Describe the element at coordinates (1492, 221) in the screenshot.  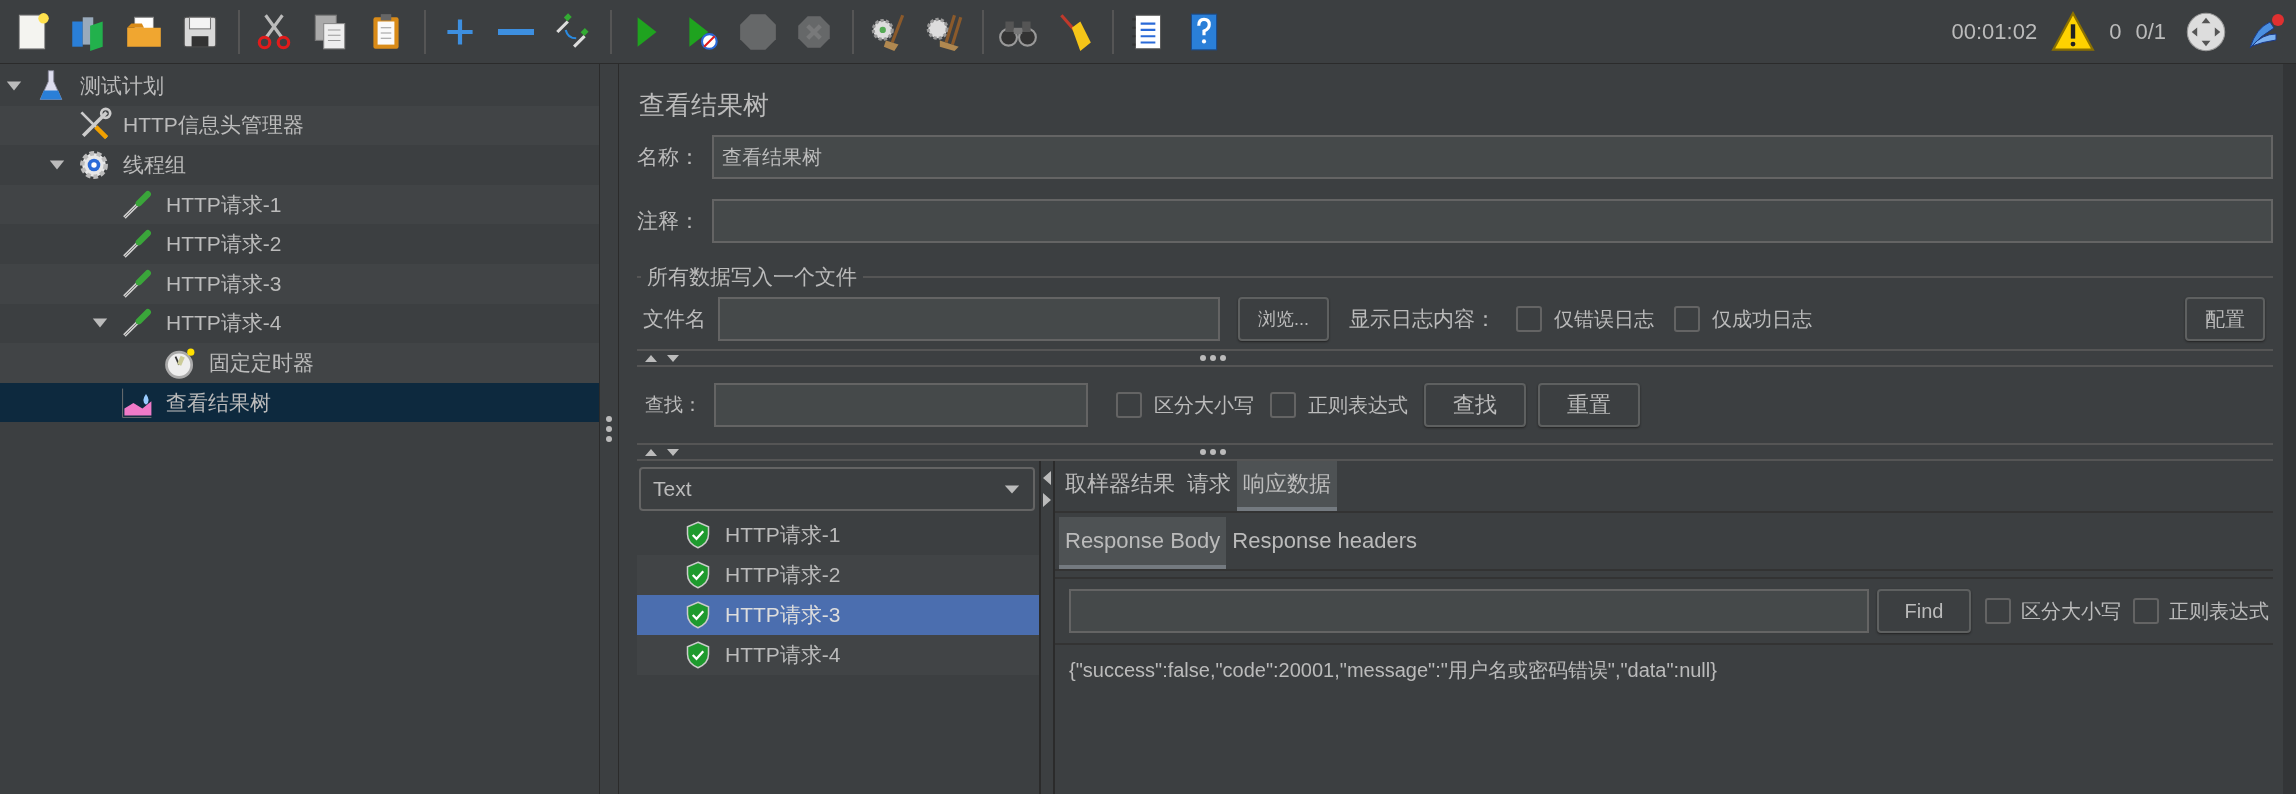
I see `comment-field` at that location.